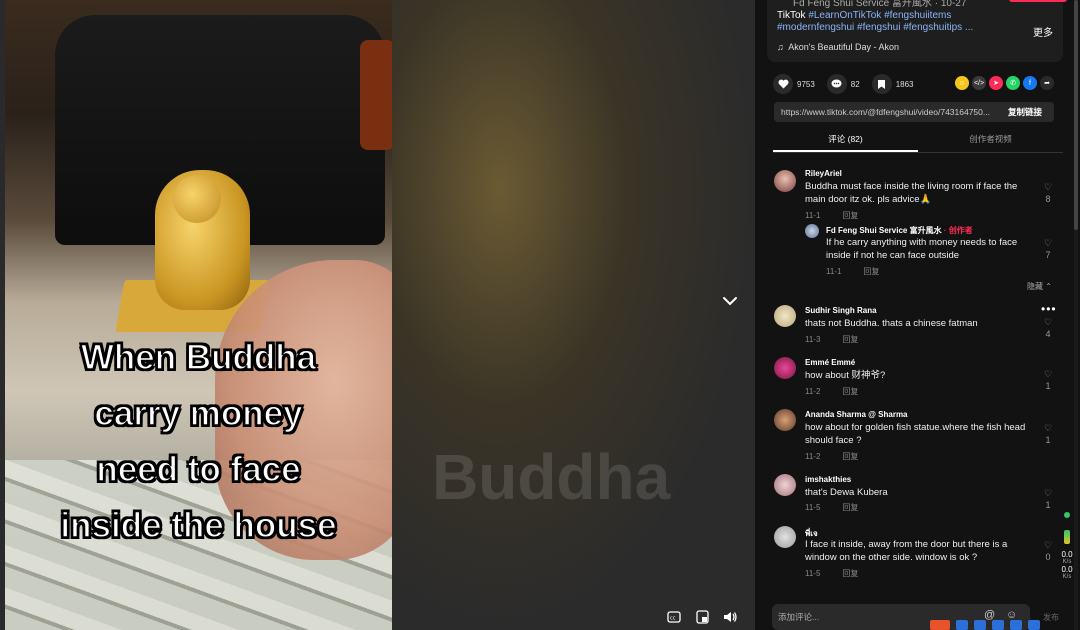 This screenshot has height=630, width=1080. Describe the element at coordinates (1048, 551) in the screenshot. I see `comment-like: ♡ 0` at that location.